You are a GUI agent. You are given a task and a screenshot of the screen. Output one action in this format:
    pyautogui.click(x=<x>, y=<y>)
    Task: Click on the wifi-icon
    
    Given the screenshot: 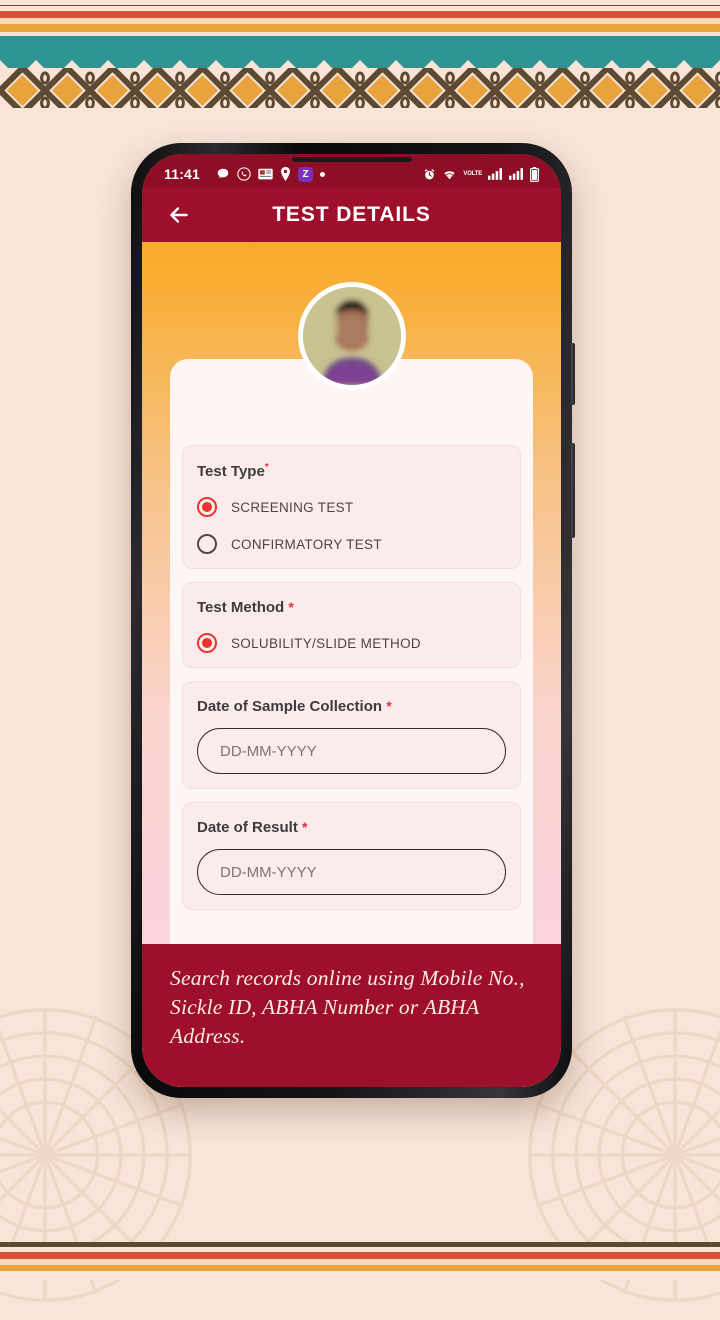 What is the action you would take?
    pyautogui.click(x=449, y=174)
    